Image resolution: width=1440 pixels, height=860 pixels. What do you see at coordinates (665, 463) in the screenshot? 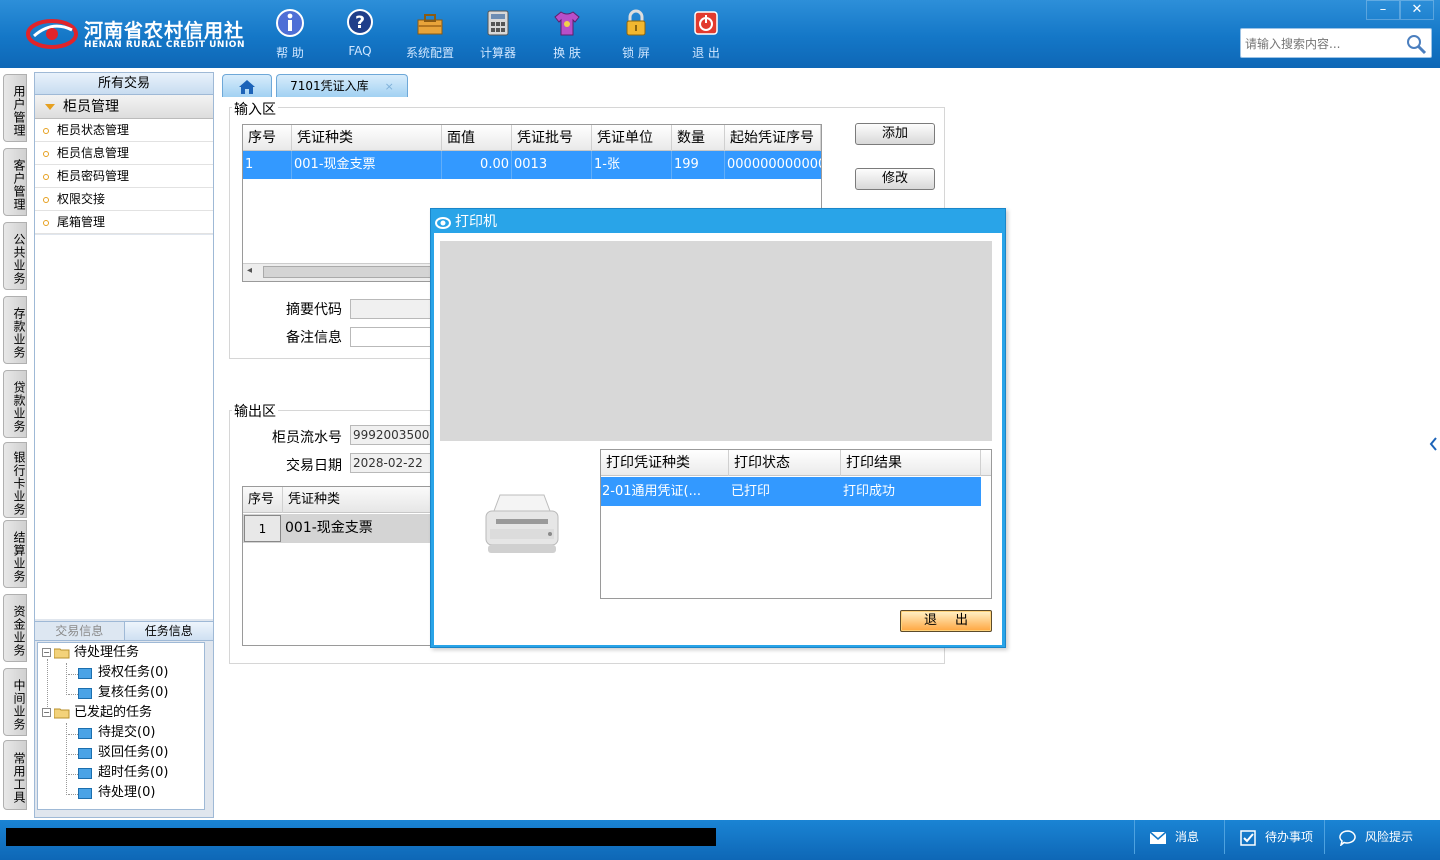
I see `column-header: 打印凭证种类` at bounding box center [665, 463].